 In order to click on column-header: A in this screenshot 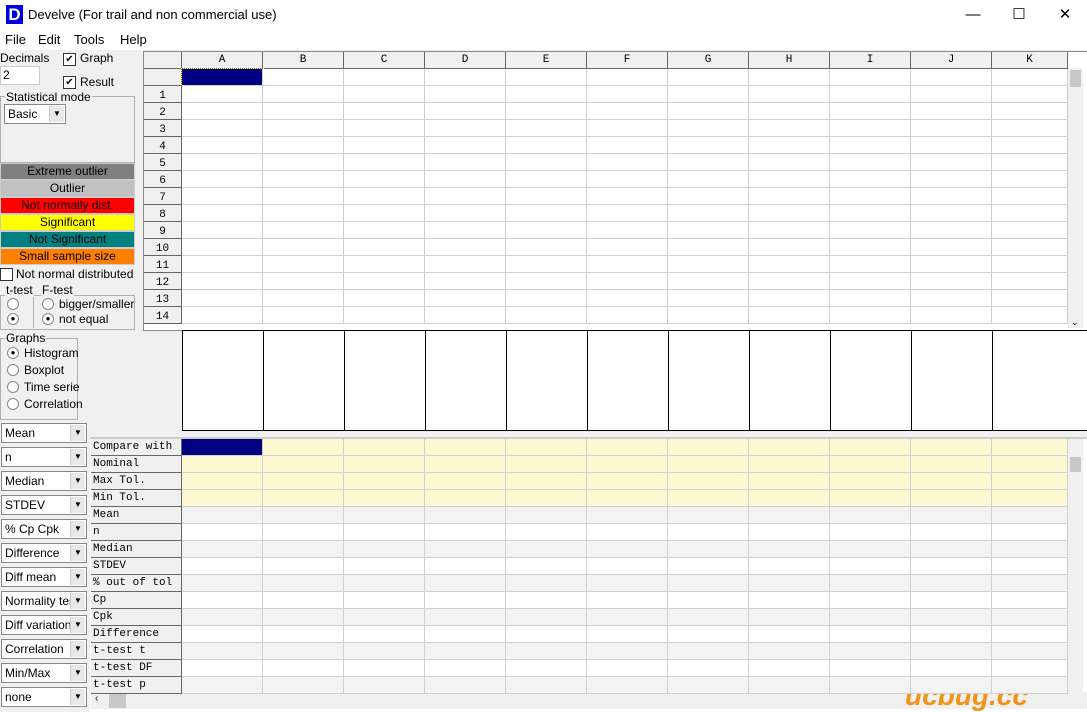, I will do `click(222, 60)`.